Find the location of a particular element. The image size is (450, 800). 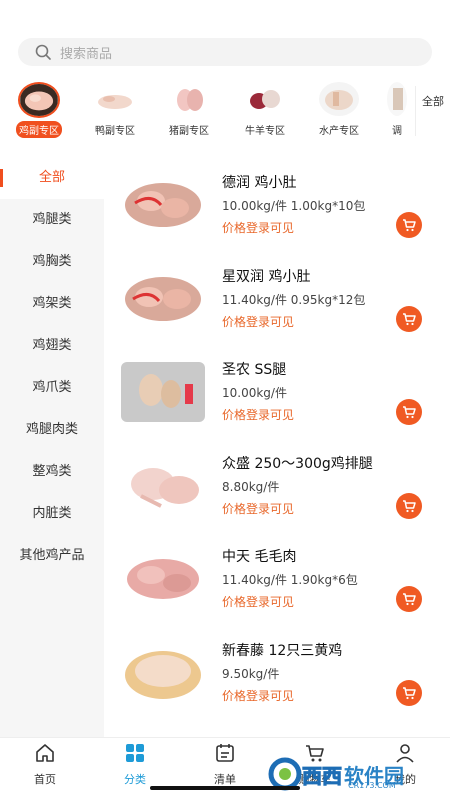

category-seasoning: 调 is located at coordinates (397, 109).